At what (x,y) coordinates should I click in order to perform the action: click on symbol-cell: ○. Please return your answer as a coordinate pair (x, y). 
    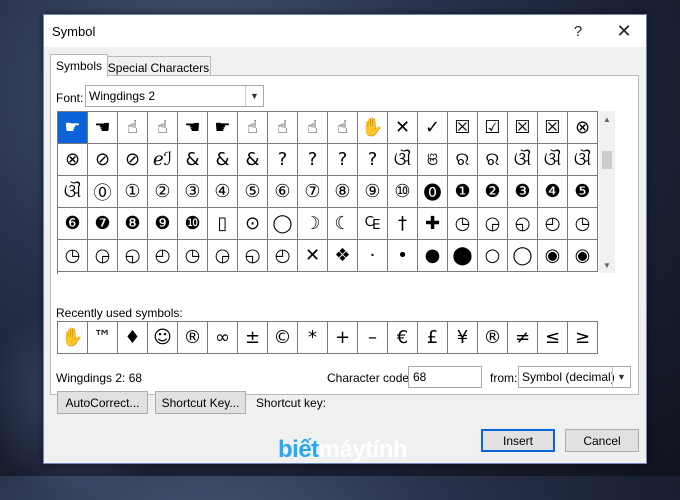
    Looking at the image, I should click on (493, 256).